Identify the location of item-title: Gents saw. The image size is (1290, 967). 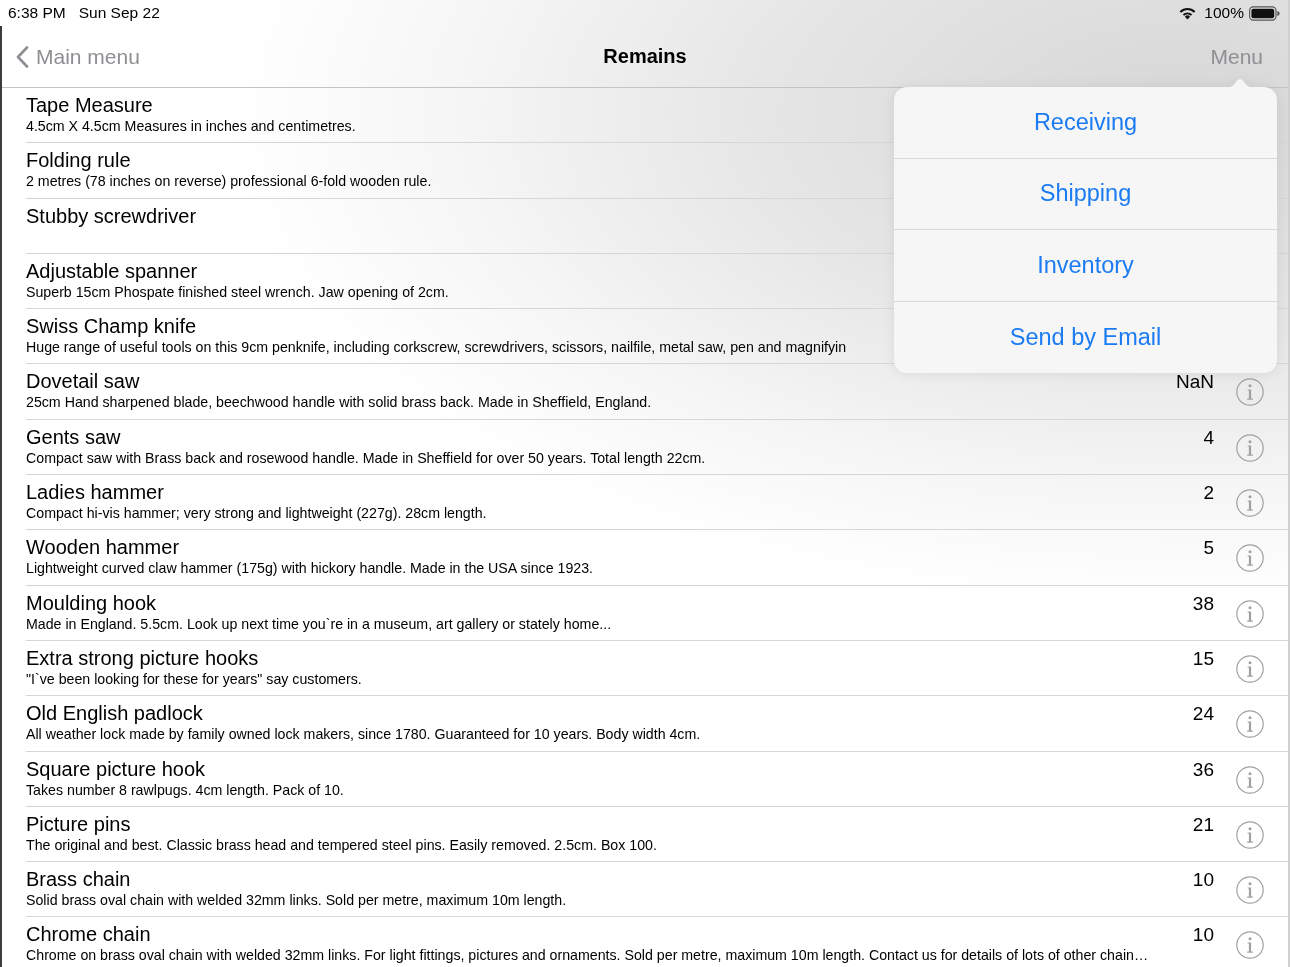
(73, 436).